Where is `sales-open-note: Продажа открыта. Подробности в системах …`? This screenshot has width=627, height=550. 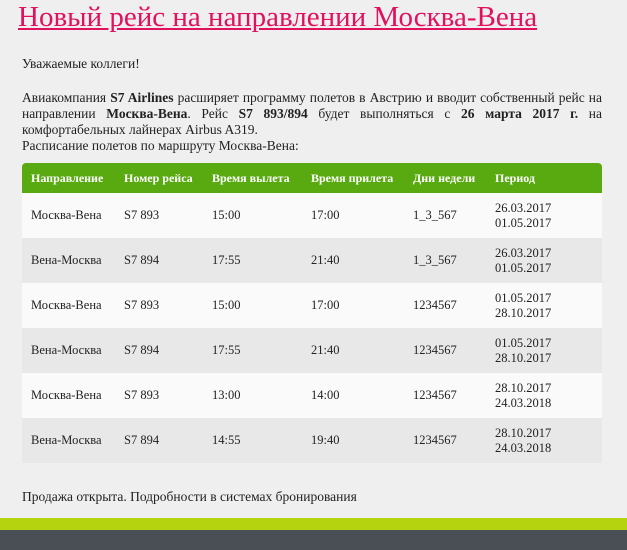 sales-open-note: Продажа открыта. Подробности в системах … is located at coordinates (189, 496).